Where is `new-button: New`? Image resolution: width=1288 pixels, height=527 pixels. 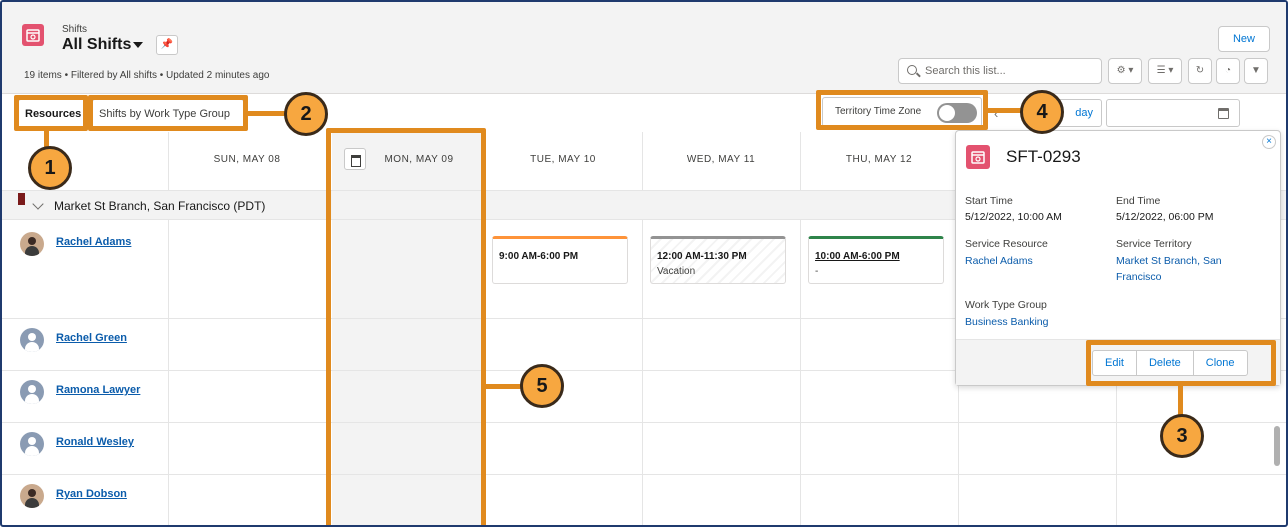 new-button: New is located at coordinates (1244, 39).